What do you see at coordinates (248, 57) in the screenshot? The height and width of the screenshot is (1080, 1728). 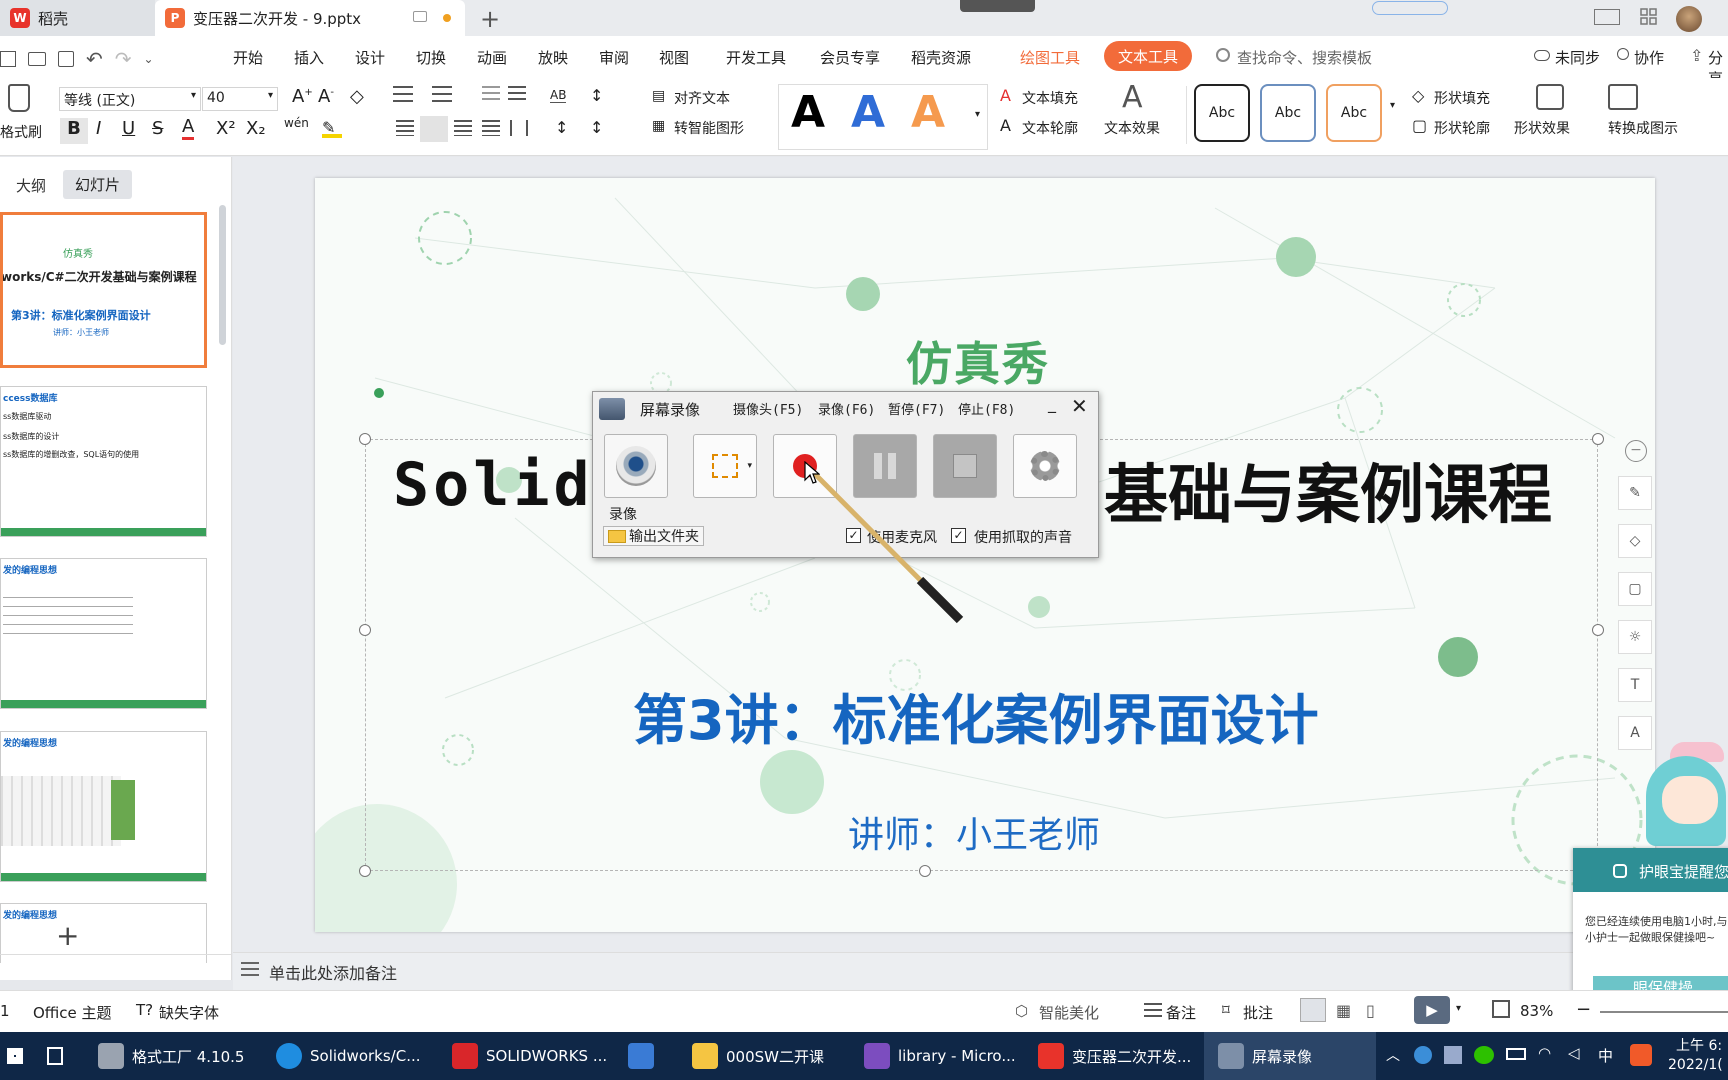 I see `menu-start: 开始` at bounding box center [248, 57].